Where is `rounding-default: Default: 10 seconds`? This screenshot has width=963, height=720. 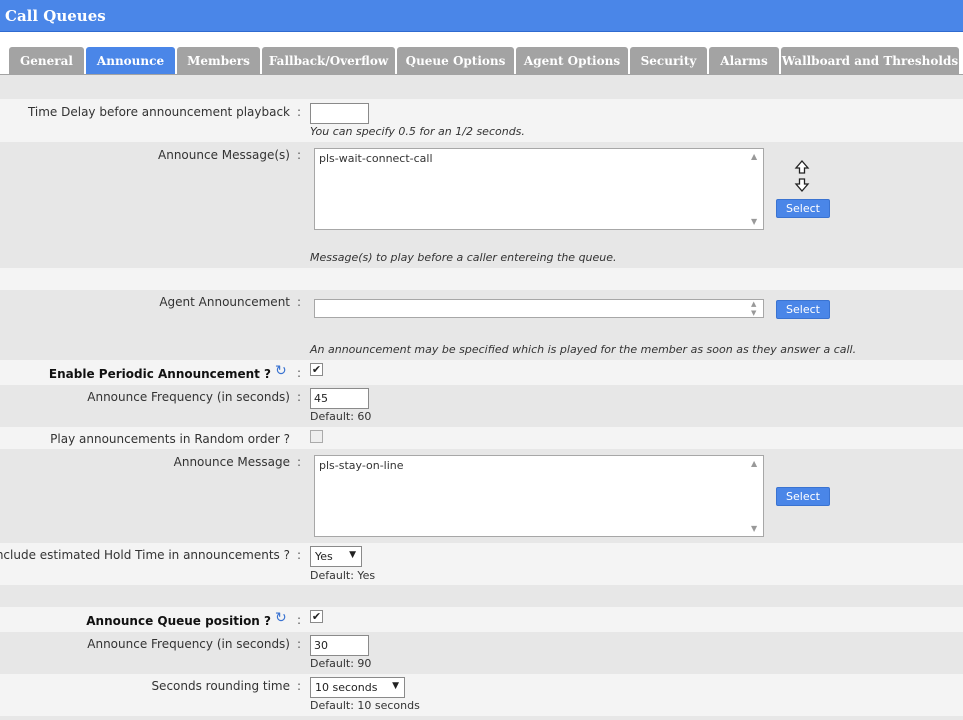 rounding-default: Default: 10 seconds is located at coordinates (365, 705).